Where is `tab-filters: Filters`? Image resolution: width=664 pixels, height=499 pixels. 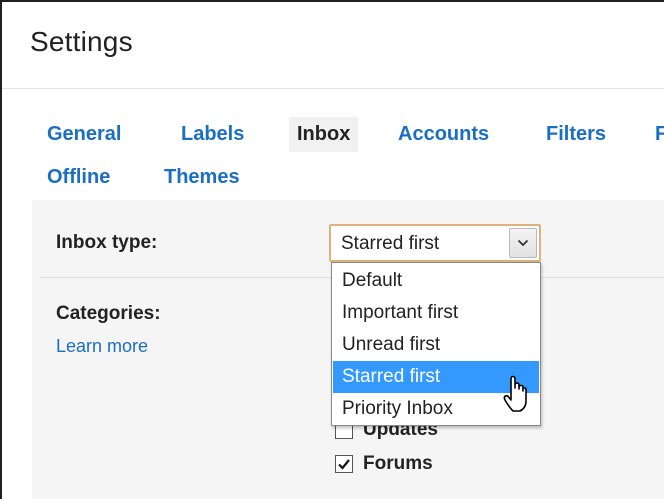 tab-filters: Filters is located at coordinates (576, 134).